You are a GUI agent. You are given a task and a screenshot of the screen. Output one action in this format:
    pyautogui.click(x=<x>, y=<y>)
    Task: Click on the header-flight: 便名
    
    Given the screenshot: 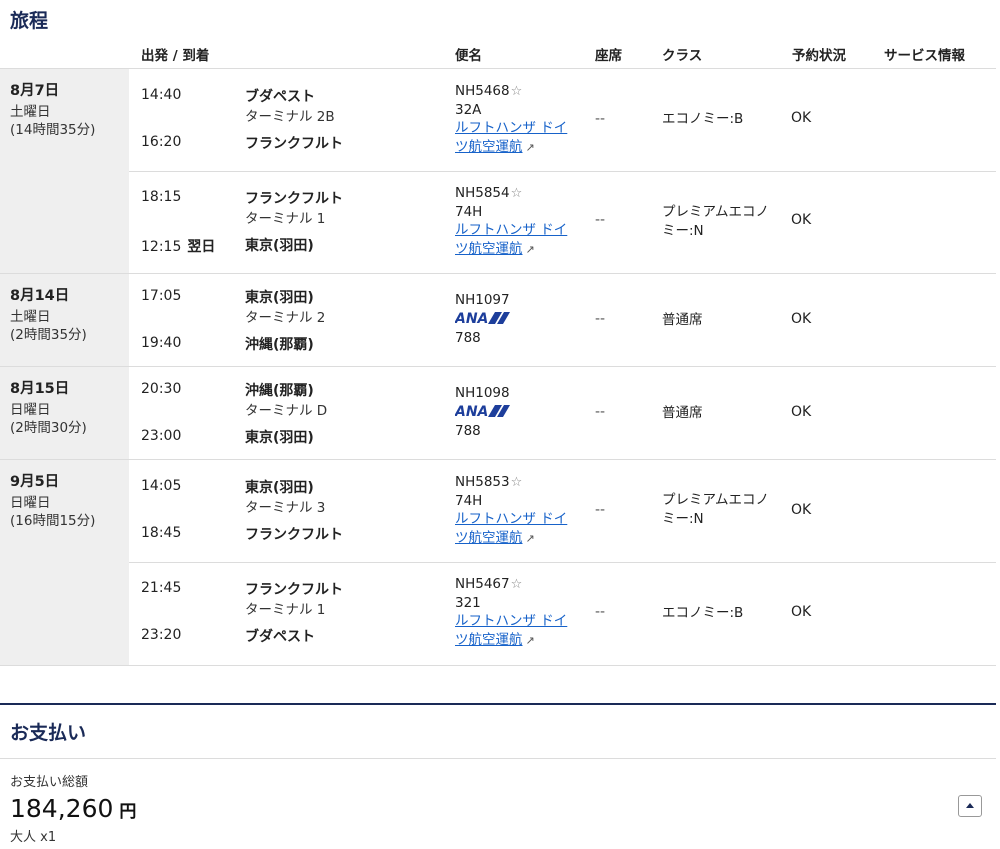 What is the action you would take?
    pyautogui.click(x=468, y=56)
    